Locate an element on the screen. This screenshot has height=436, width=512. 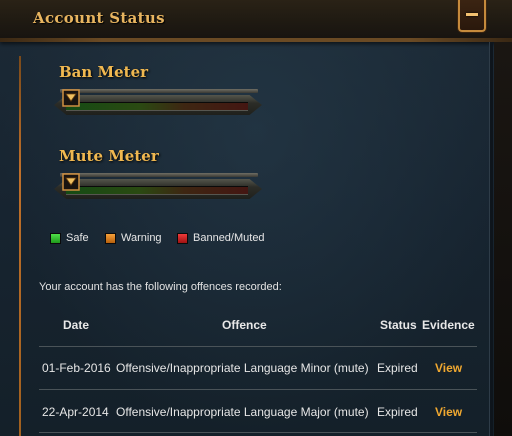
column-header-evidence: Evidence is located at coordinates (448, 325).